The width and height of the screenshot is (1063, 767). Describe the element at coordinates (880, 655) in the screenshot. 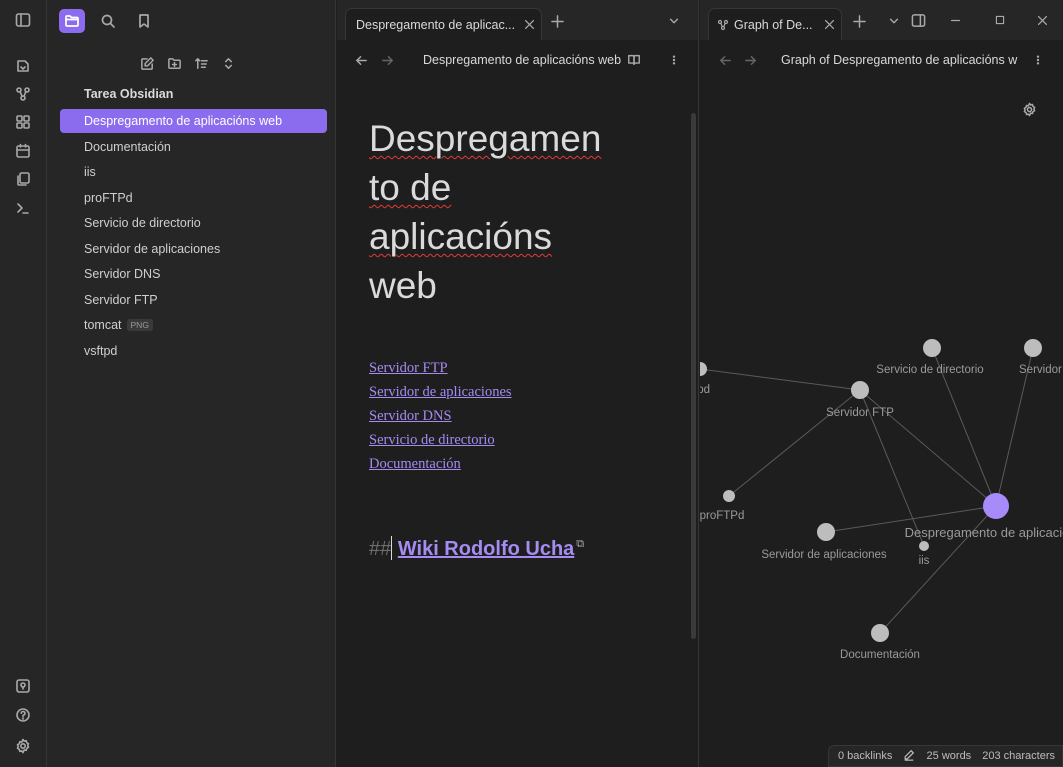

I see `graph-node-label: Documentación` at that location.